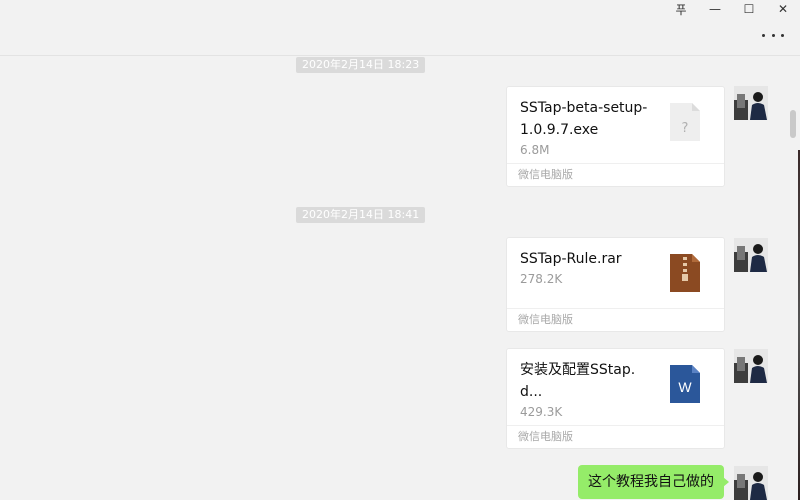 This screenshot has height=500, width=800. What do you see at coordinates (685, 273) in the screenshot?
I see `archive-file-icon` at bounding box center [685, 273].